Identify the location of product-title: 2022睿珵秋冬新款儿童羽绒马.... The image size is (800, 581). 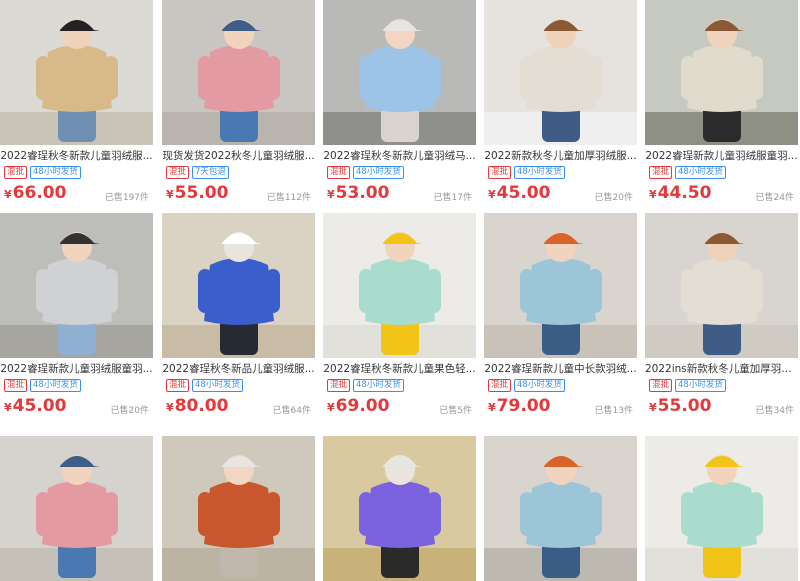
(399, 156).